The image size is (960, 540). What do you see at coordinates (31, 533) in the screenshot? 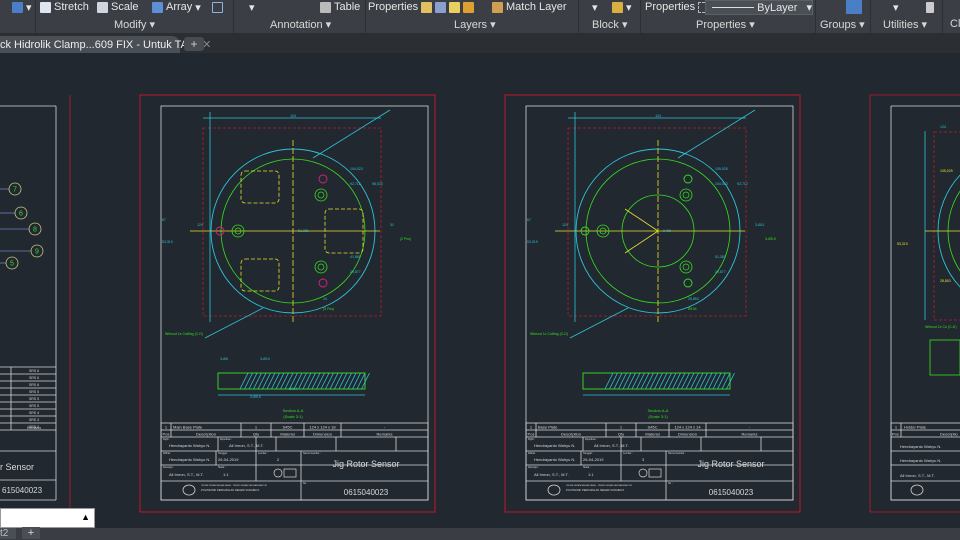
I see `new-layout-button: +` at bounding box center [31, 533].